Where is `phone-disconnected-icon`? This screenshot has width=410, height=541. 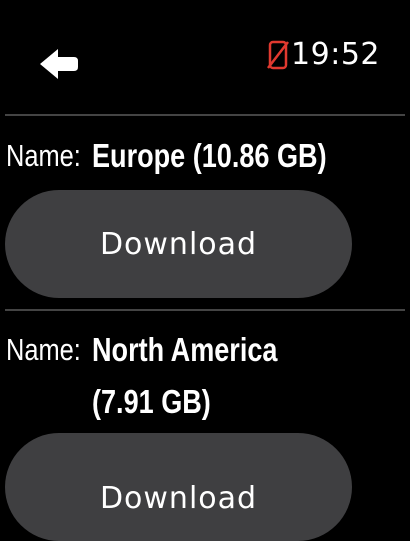 phone-disconnected-icon is located at coordinates (278, 55).